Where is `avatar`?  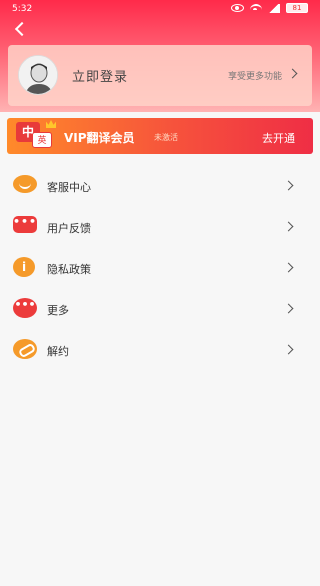
avatar is located at coordinates (38, 75).